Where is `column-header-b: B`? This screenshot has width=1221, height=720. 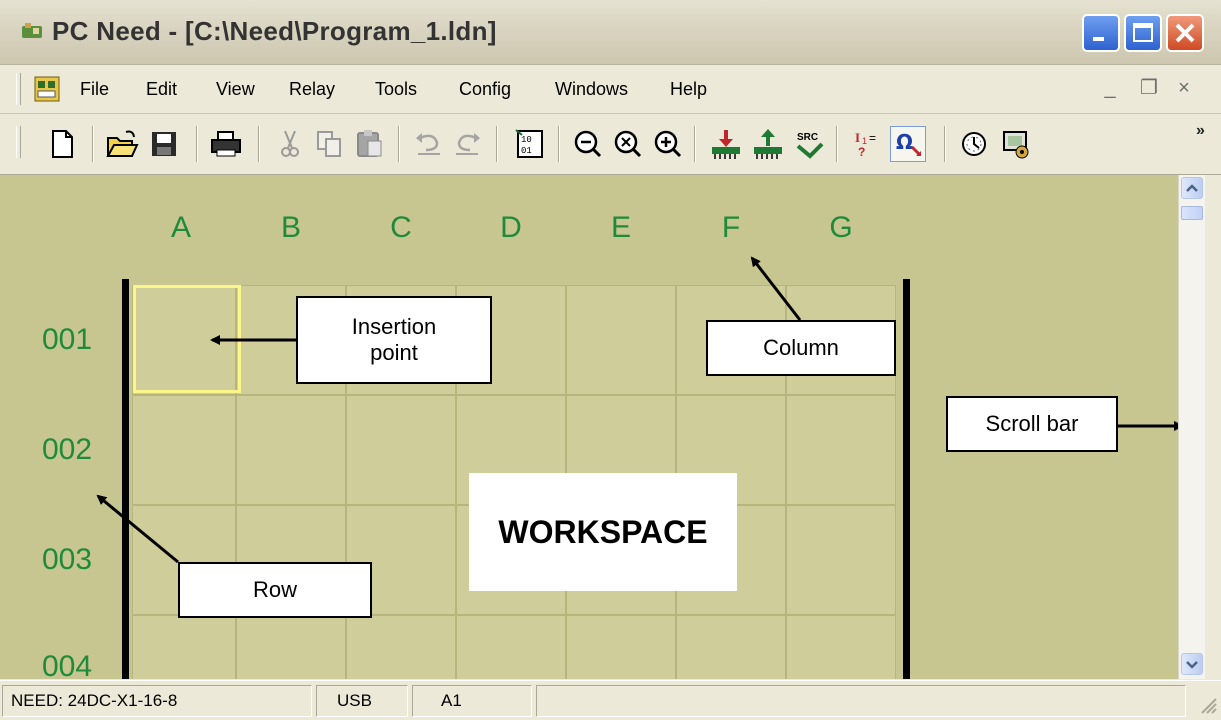 column-header-b: B is located at coordinates (290, 227).